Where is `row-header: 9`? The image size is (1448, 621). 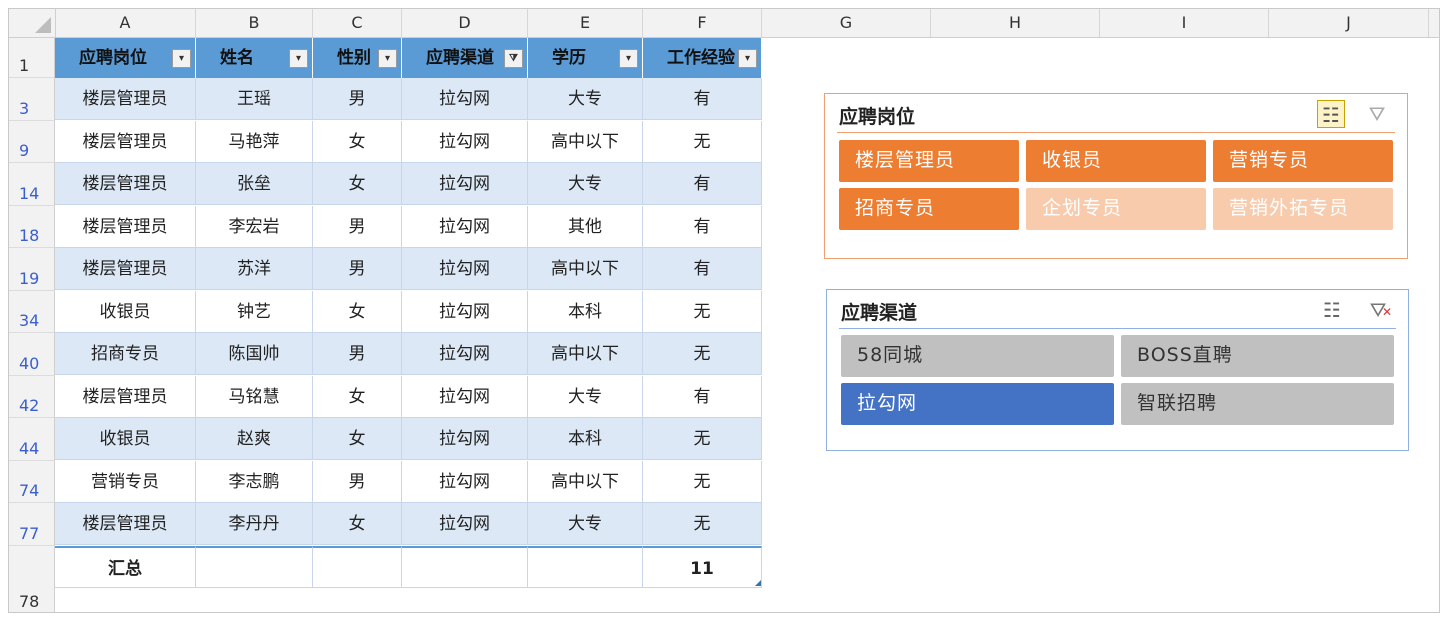
row-header: 9 is located at coordinates (32, 141).